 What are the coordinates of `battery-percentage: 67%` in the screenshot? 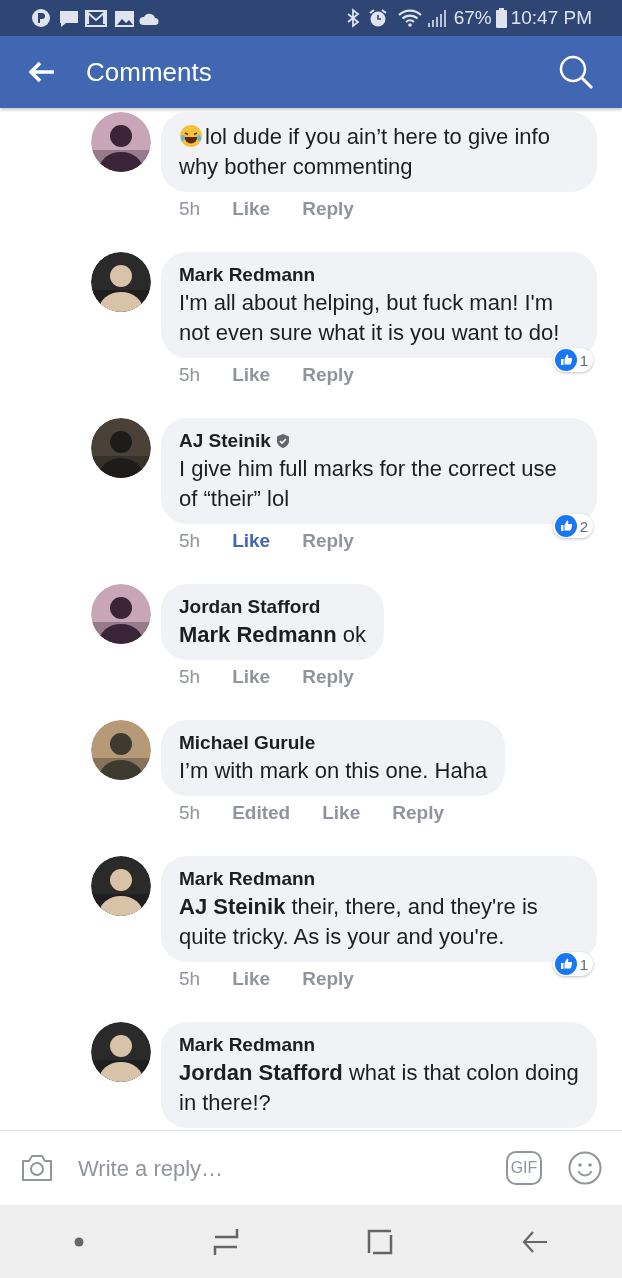 It's located at (472, 17).